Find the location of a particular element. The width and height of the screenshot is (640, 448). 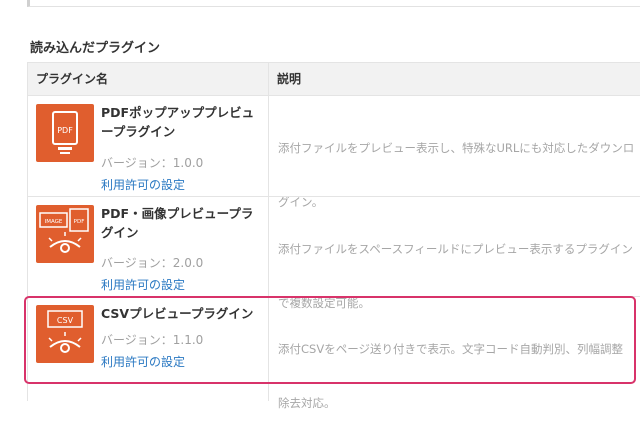

column-header-plugin-name: プラグイン名 is located at coordinates (148, 79).